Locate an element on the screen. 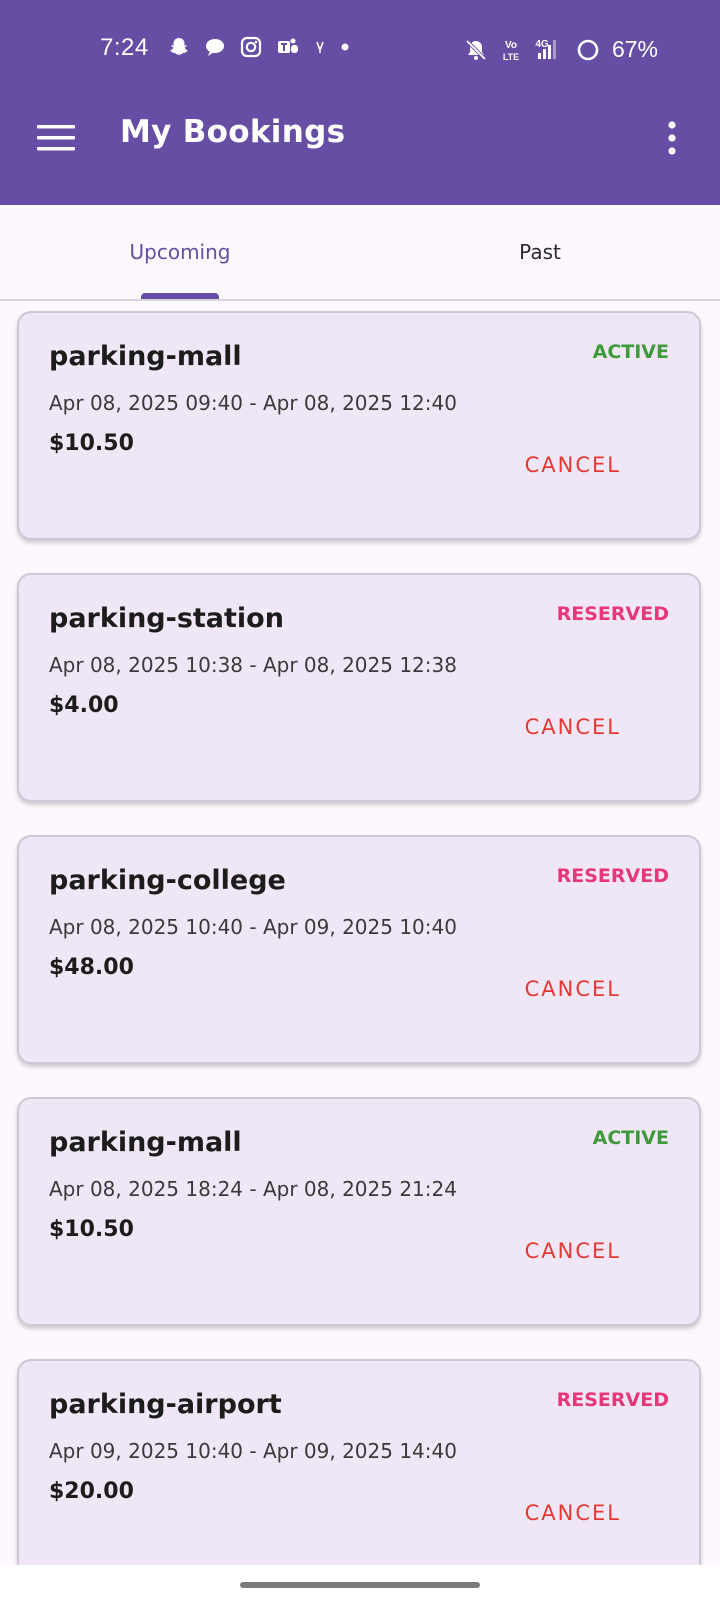  booking-price: $20.00 is located at coordinates (91, 1491).